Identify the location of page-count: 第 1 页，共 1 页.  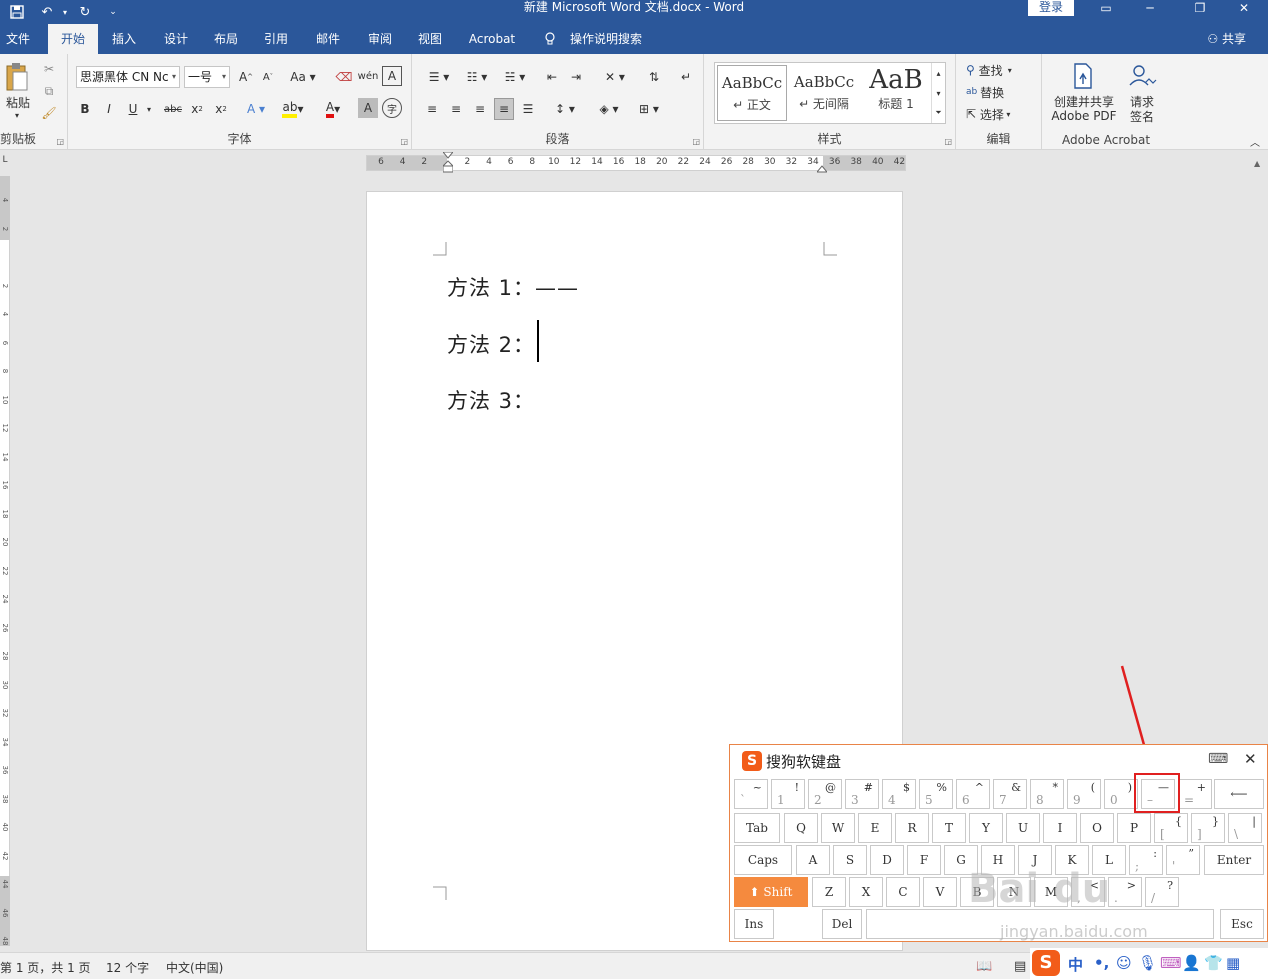
(45, 967).